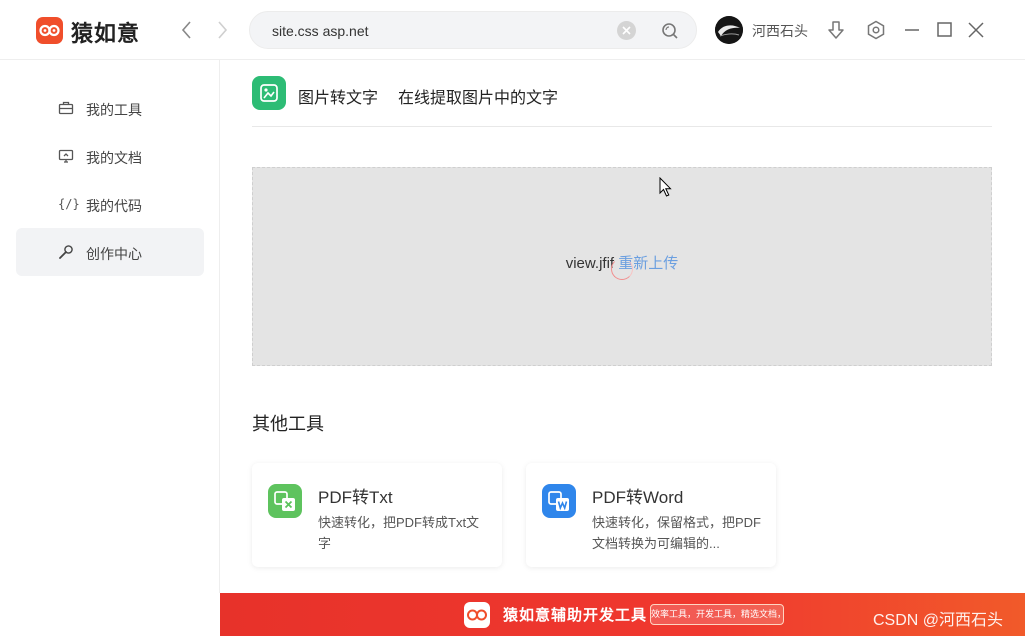 The image size is (1025, 636). Describe the element at coordinates (269, 93) in the screenshot. I see `image-to-text-icon` at that location.